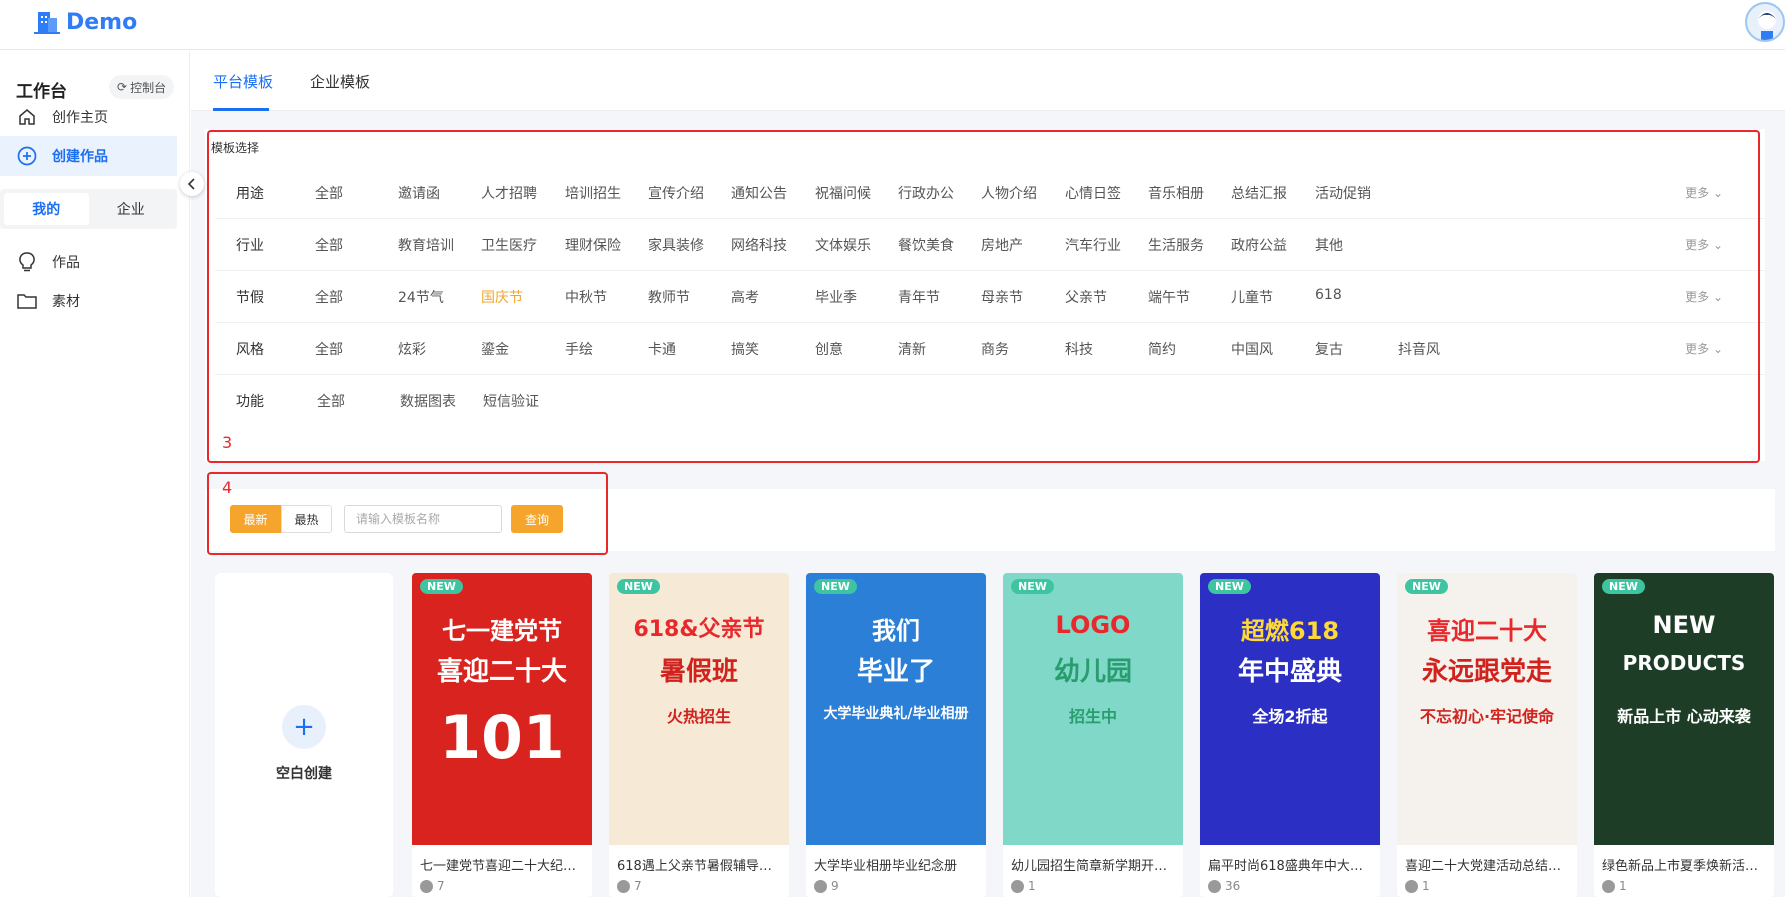  I want to click on filter-option: 宣传介绍, so click(676, 193).